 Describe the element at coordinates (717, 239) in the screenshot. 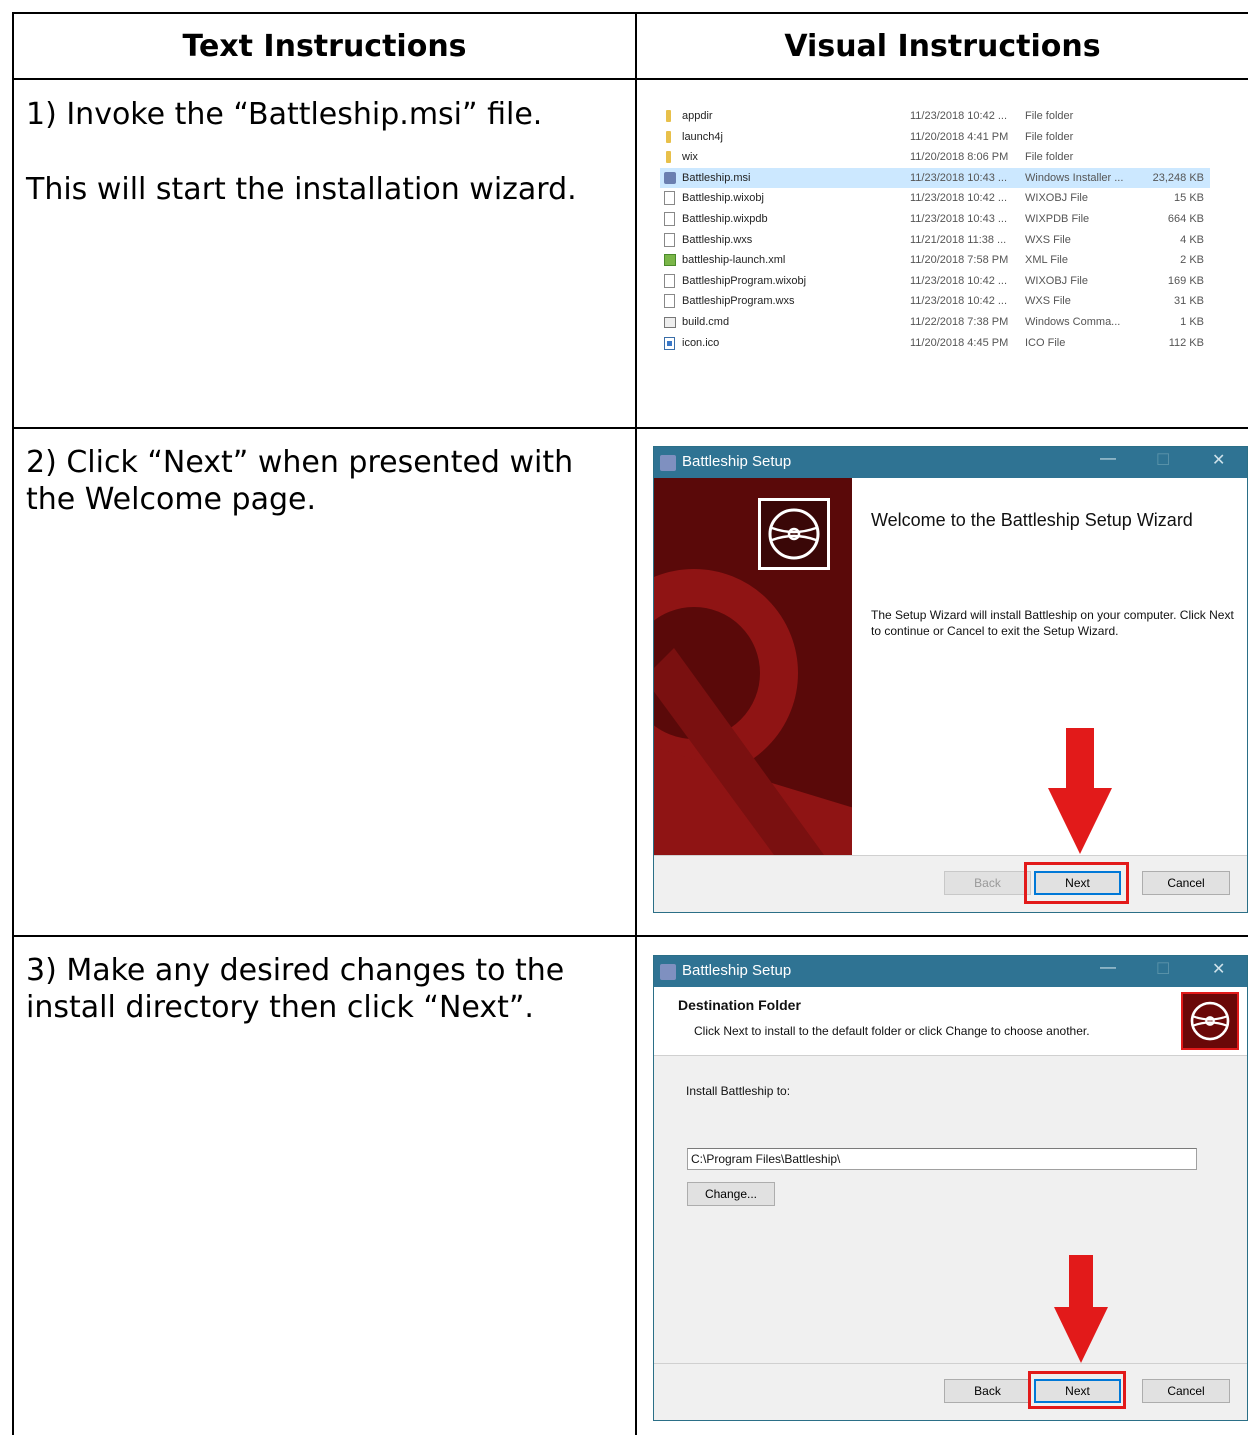

I see `file-name: Battleship.wxs` at that location.